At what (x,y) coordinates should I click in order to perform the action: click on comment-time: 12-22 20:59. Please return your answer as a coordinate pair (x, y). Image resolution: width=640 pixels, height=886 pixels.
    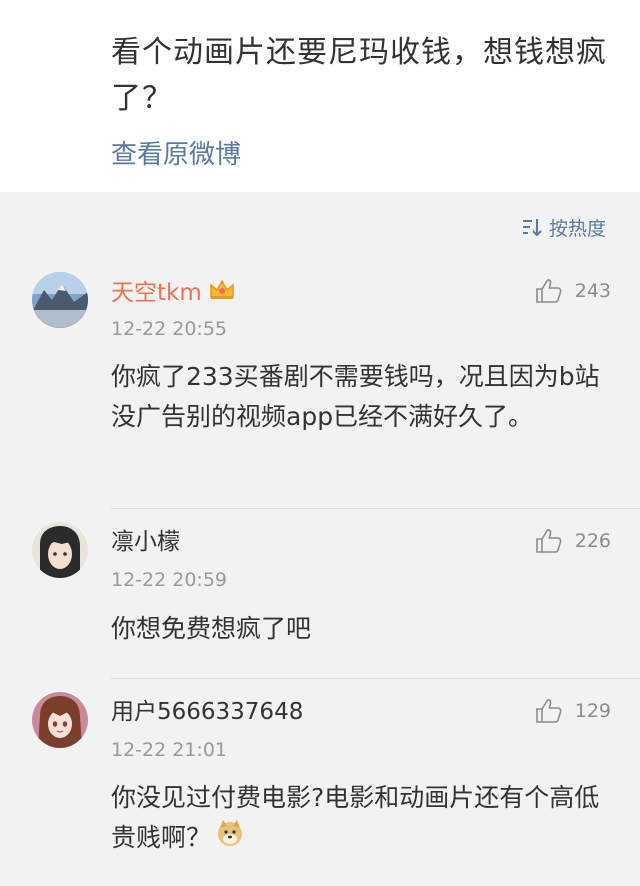
    Looking at the image, I should click on (169, 580).